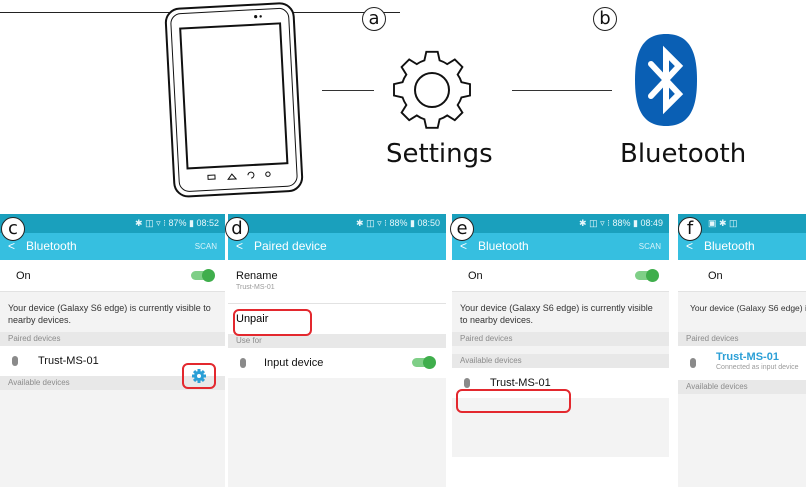 The image size is (806, 487). I want to click on device-row: Trust-MS-01 Connected as input device, so click(742, 363).